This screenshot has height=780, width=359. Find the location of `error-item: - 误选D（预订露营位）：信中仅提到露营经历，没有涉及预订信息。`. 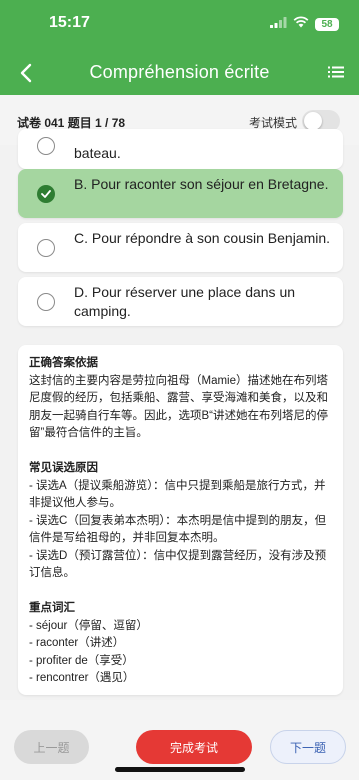

error-item: - 误选D（预订露营位）：信中仅提到露营经历，没有涉及预订信息。 is located at coordinates (178, 564).